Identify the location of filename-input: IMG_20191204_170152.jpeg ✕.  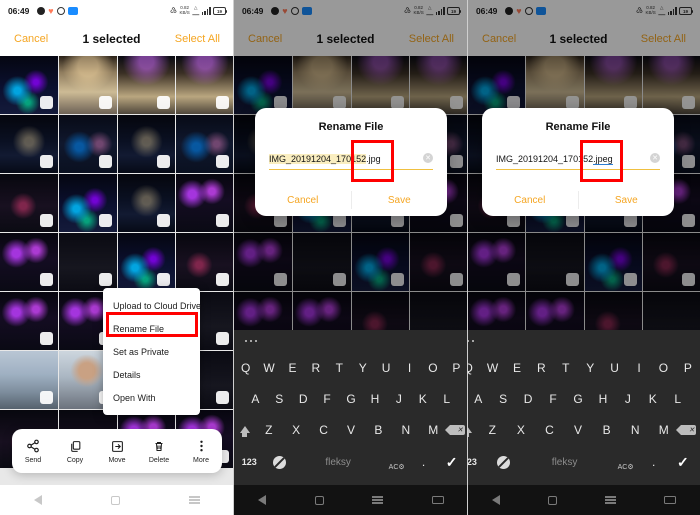
(578, 161).